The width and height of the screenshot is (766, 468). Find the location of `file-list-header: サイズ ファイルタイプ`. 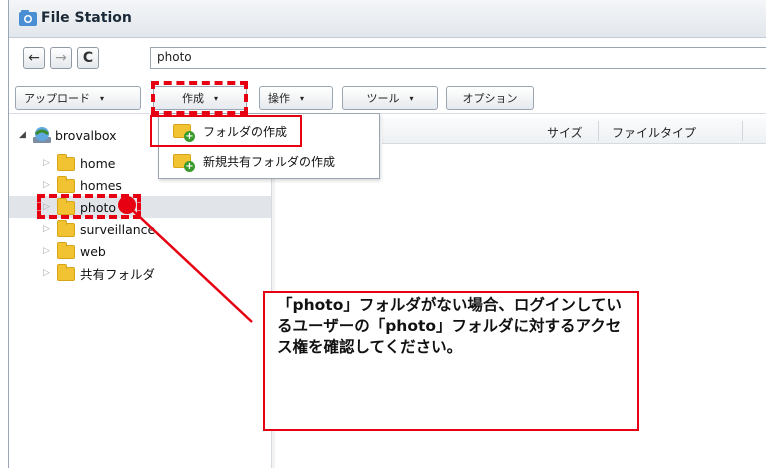

file-list-header: サイズ ファイルタイプ is located at coordinates (574, 131).